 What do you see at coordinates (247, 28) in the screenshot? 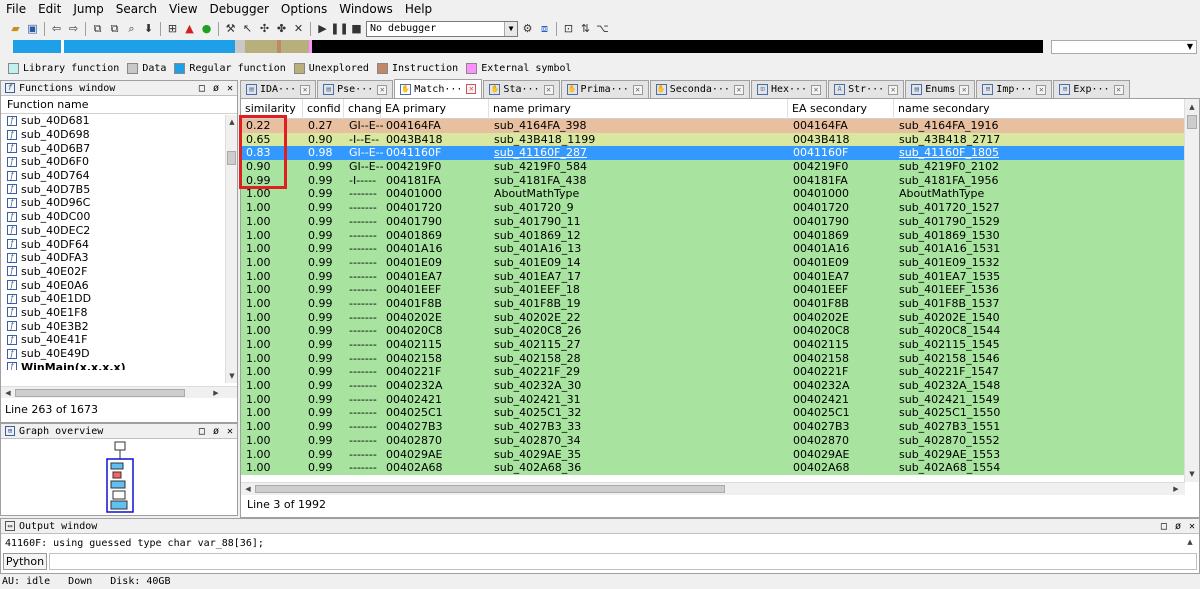
I see `cursor-icon: ↖` at bounding box center [247, 28].